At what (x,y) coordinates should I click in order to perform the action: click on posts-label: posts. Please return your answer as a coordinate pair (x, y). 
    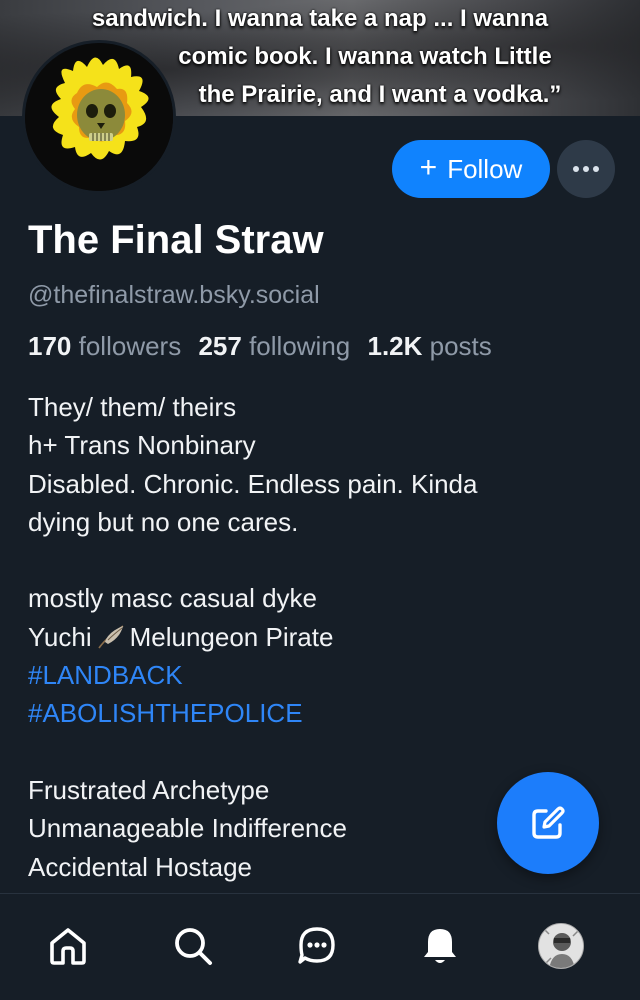
    Looking at the image, I should click on (460, 346).